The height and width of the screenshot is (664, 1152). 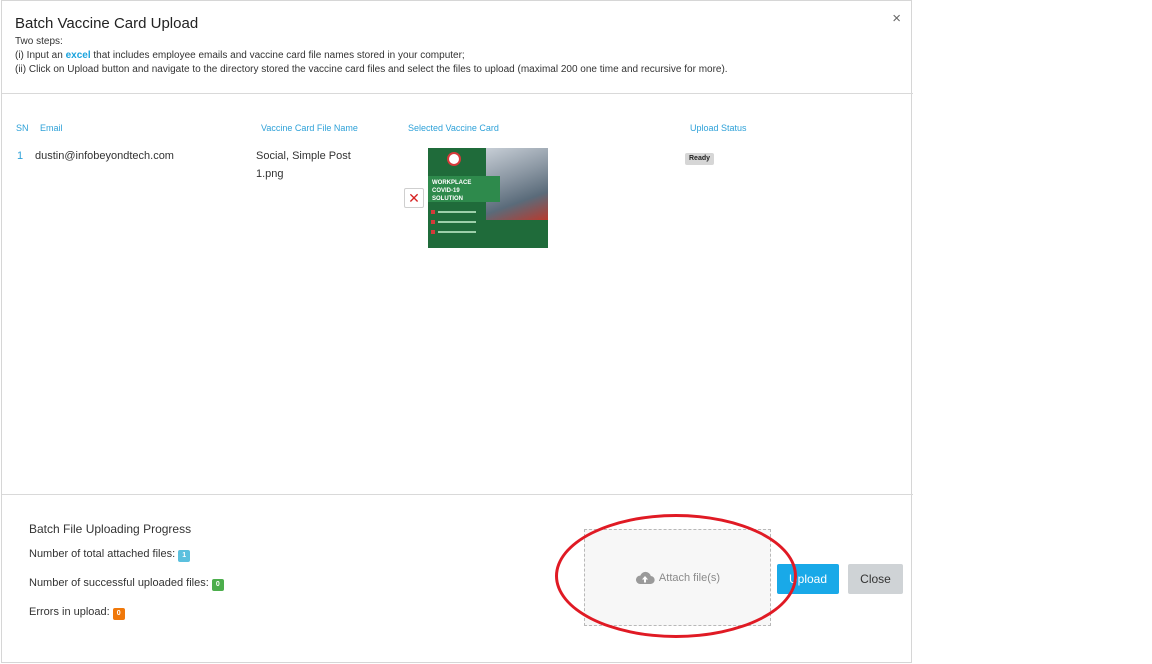 I want to click on header-divider, so click(x=457, y=93).